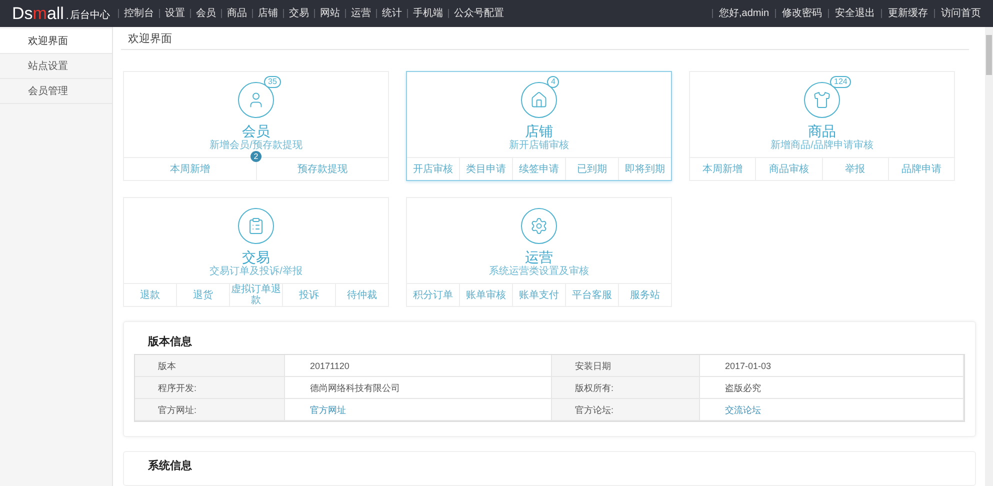 This screenshot has height=486, width=993. What do you see at coordinates (361, 295) in the screenshot?
I see `card-link: 待仲裁` at bounding box center [361, 295].